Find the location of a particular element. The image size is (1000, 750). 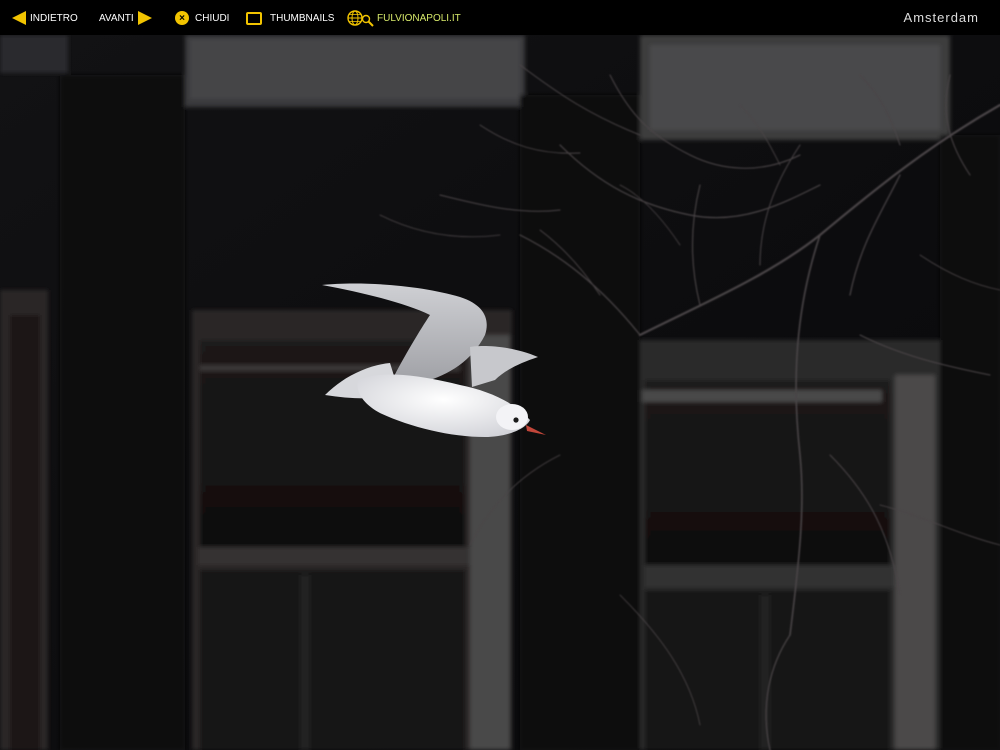

arrow-right-icon is located at coordinates (144, 18).